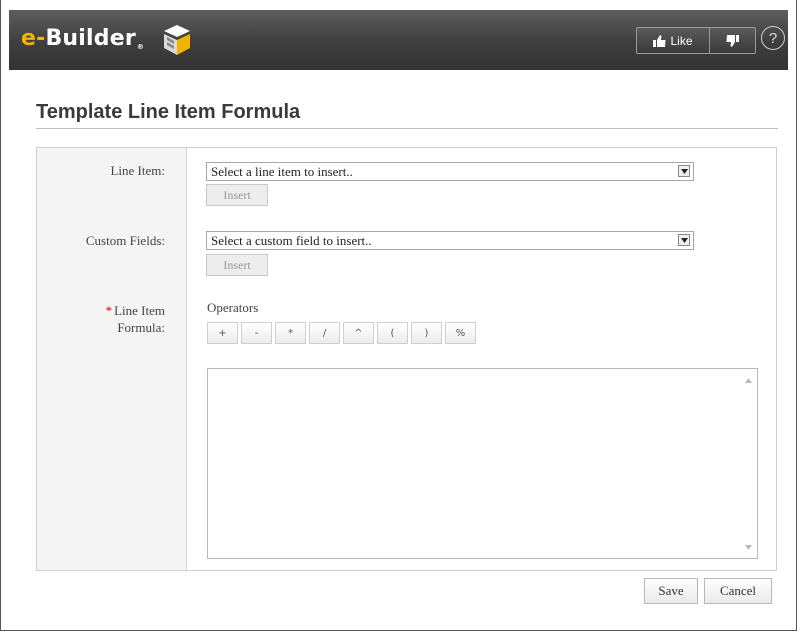  I want to click on help-icon: ?, so click(773, 38).